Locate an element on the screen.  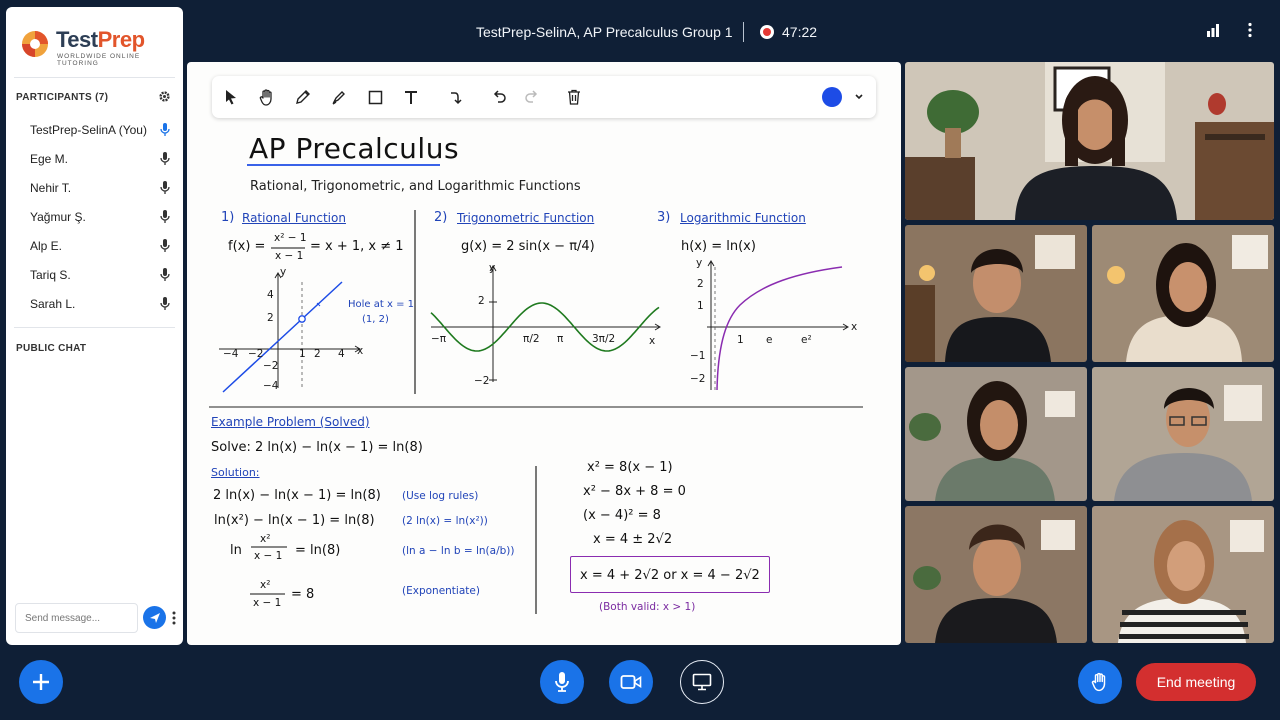
x-tick: −π is located at coordinates (439, 339).